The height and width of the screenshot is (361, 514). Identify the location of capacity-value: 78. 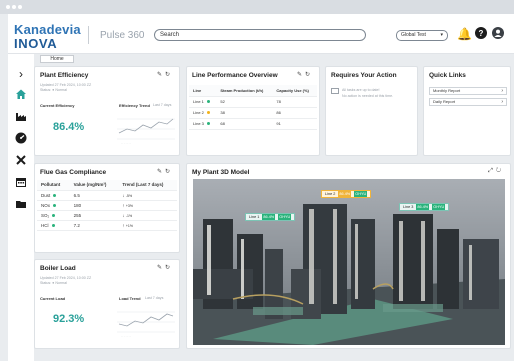
(294, 102).